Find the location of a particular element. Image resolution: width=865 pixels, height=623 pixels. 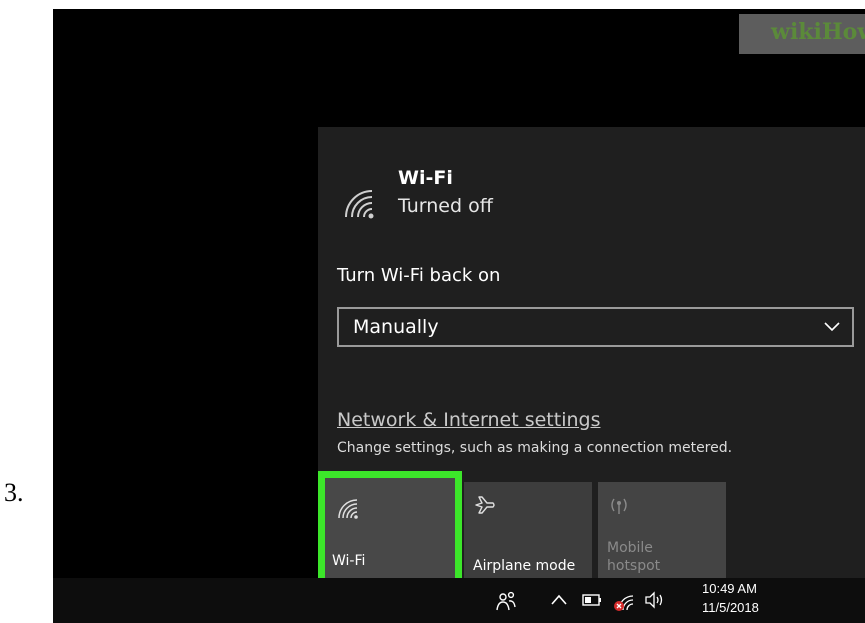

taskbar: 10:49 AM 11/5/2018 is located at coordinates (459, 600).